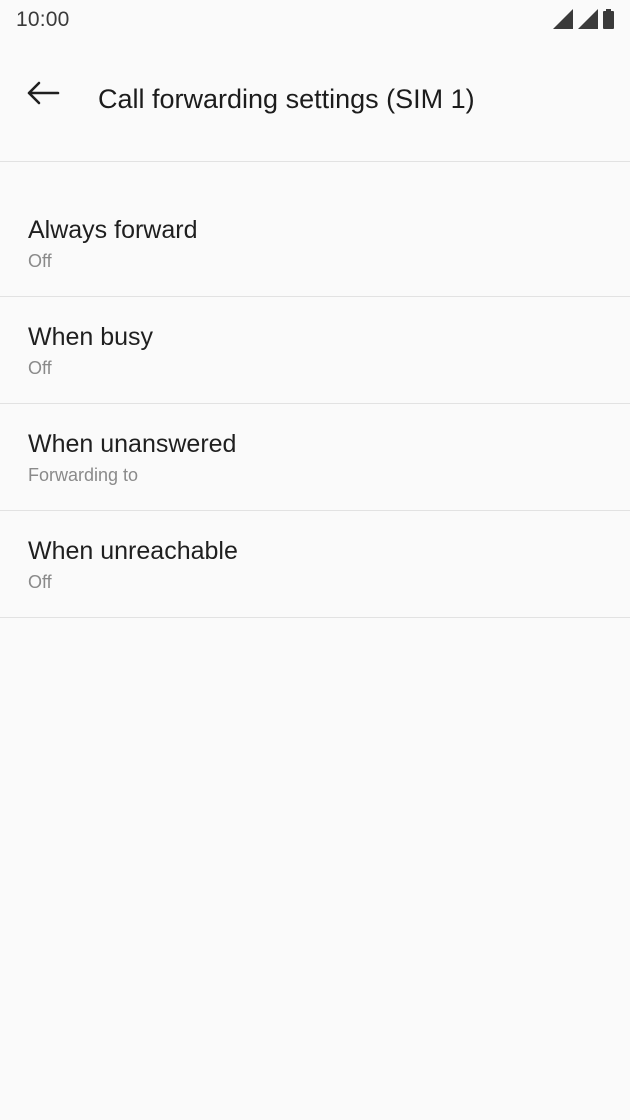 This screenshot has width=630, height=1120. Describe the element at coordinates (315, 457) in the screenshot. I see `setting-when-unanswered: When unanswered Forwarding to` at that location.